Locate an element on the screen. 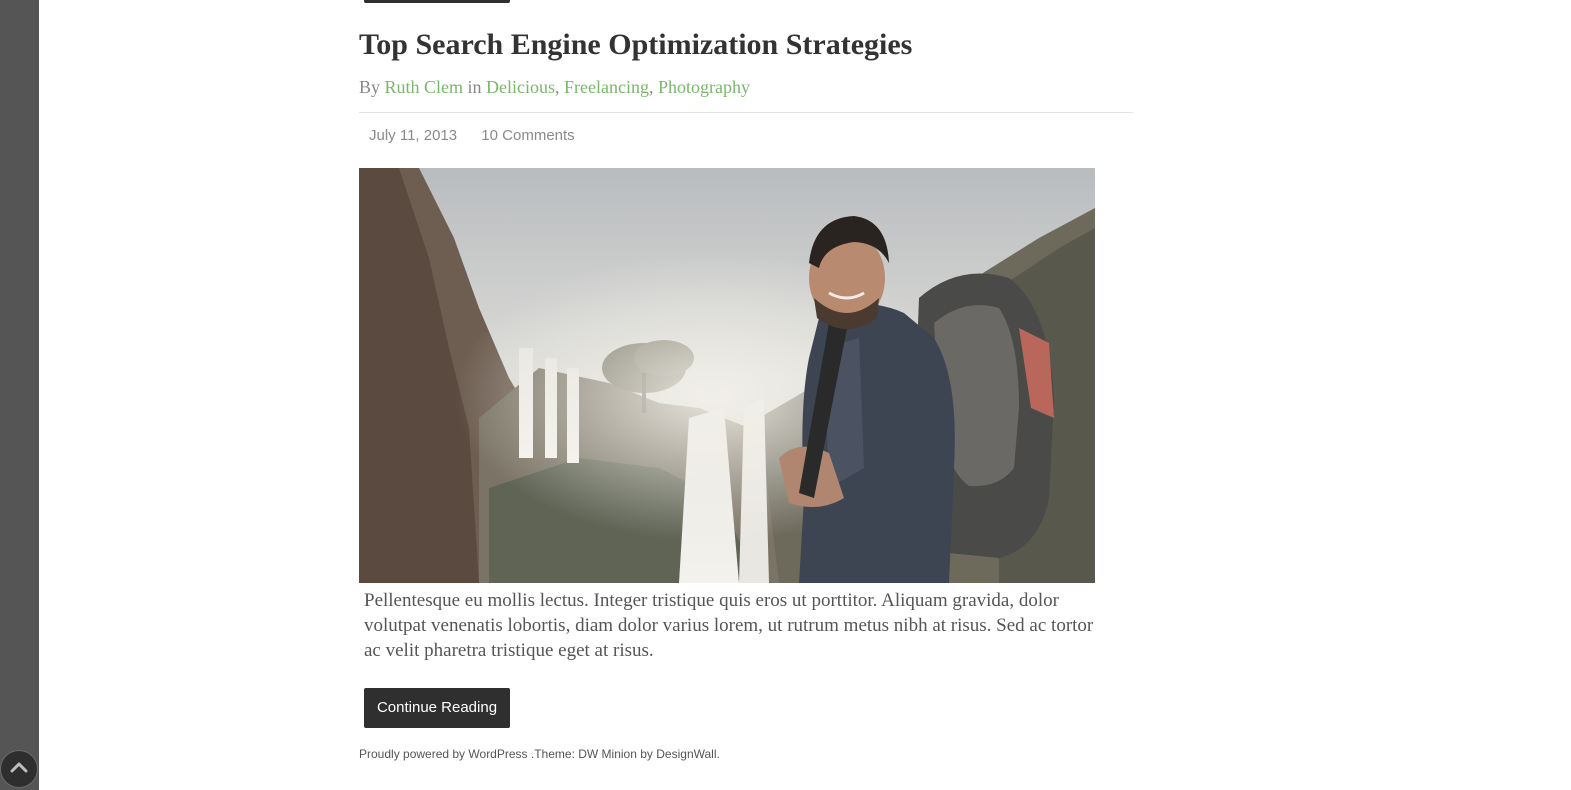 This screenshot has width=1571, height=790. designwall-link: DesignWall is located at coordinates (686, 754).